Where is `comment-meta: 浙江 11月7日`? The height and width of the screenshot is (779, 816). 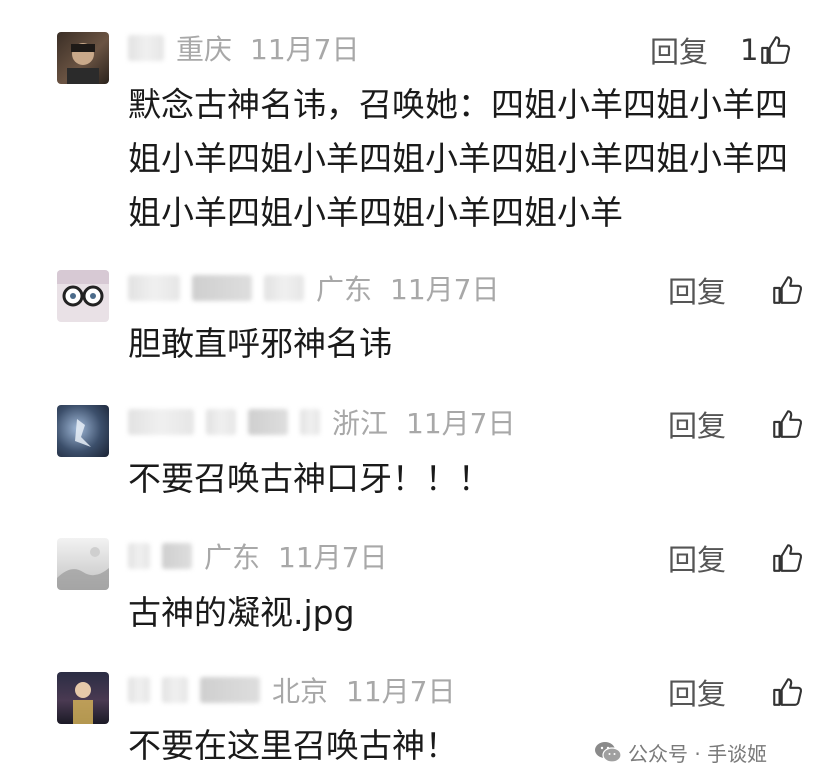
comment-meta: 浙江 11月7日 is located at coordinates (321, 422).